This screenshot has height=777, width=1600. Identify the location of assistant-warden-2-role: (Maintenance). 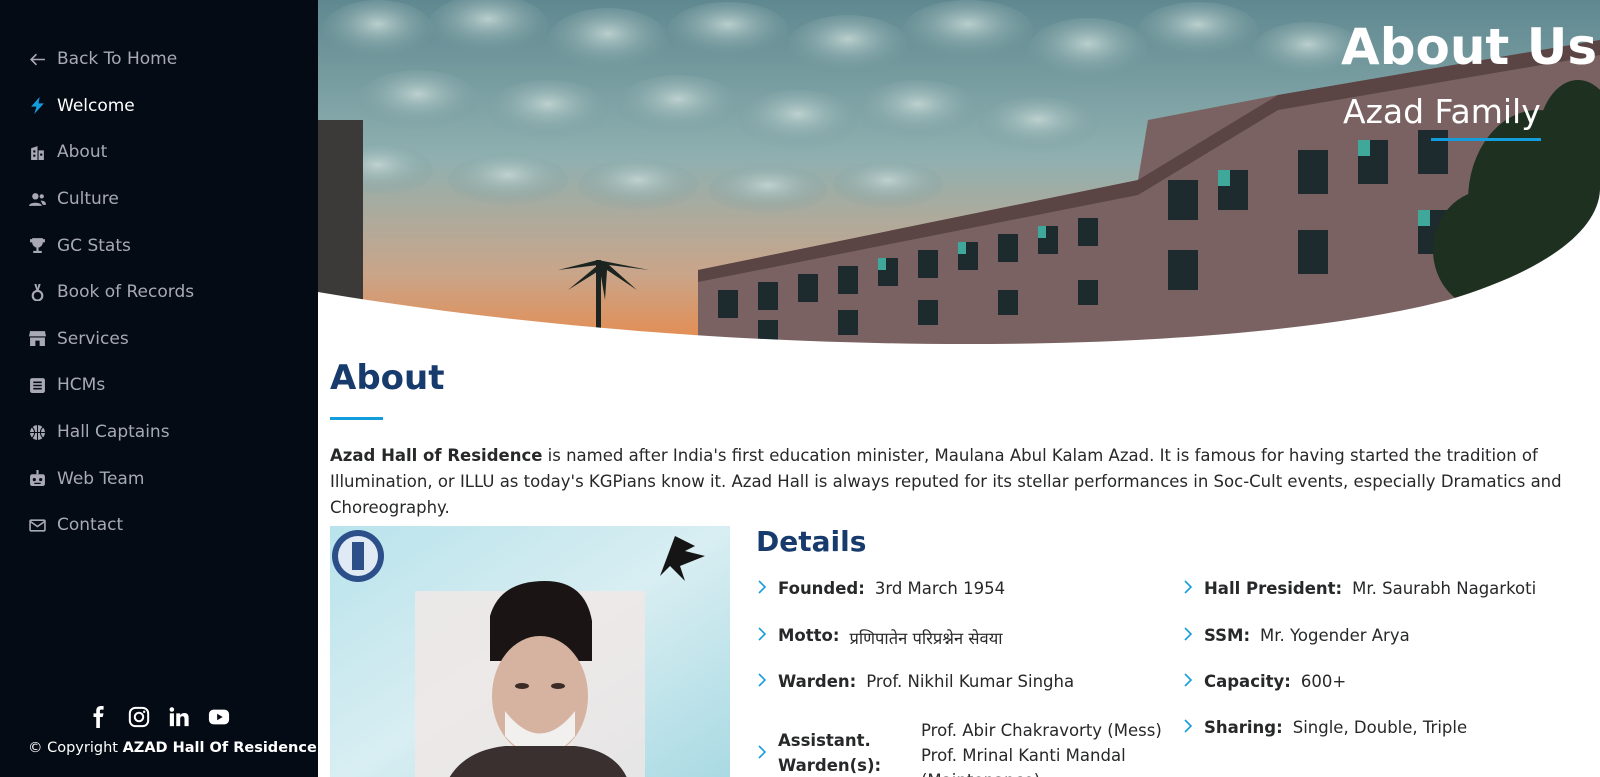
(1041, 772).